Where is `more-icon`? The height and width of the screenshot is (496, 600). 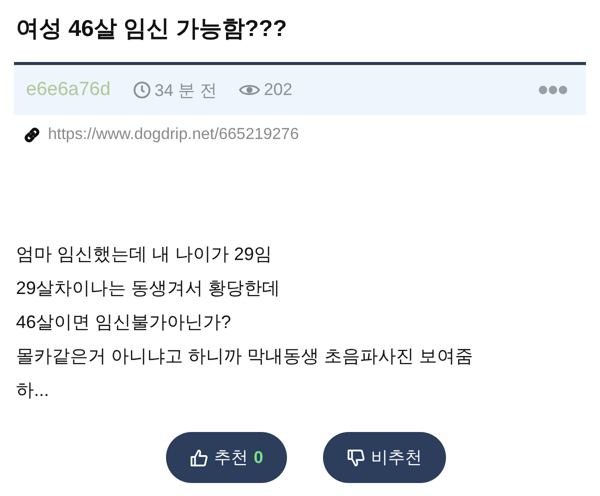
more-icon is located at coordinates (553, 90).